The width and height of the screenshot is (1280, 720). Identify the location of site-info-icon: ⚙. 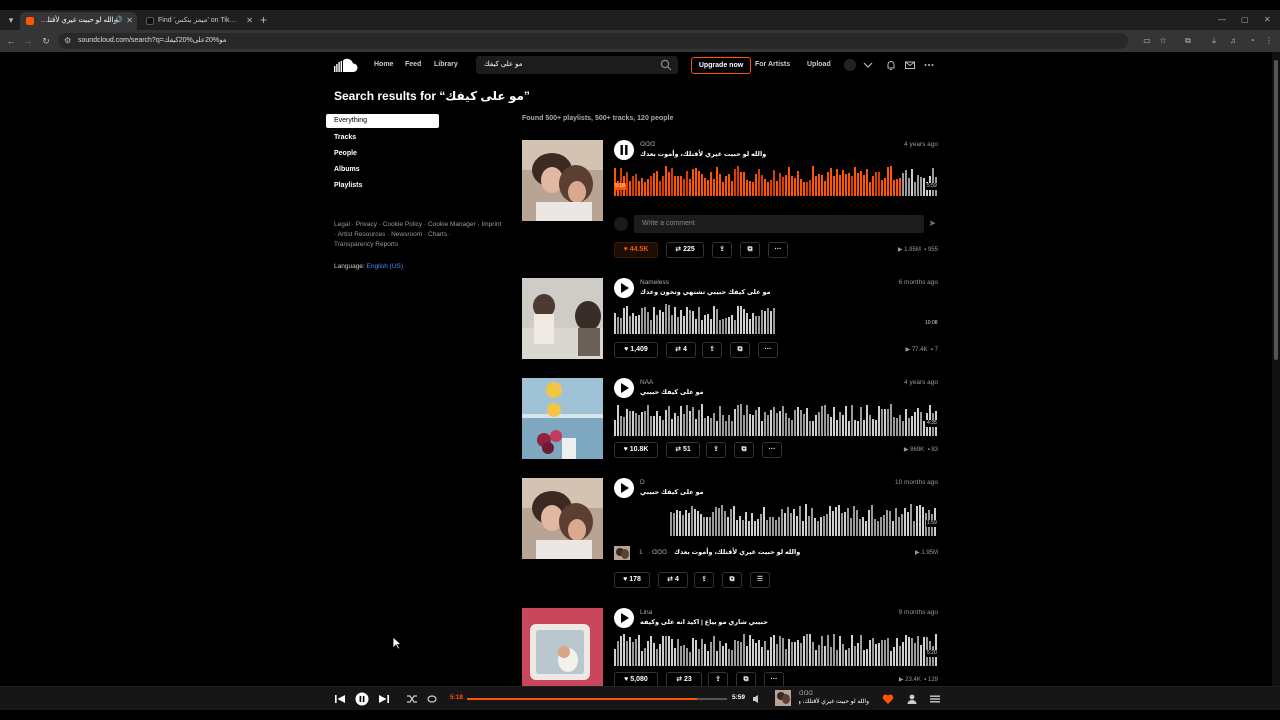
(67, 41).